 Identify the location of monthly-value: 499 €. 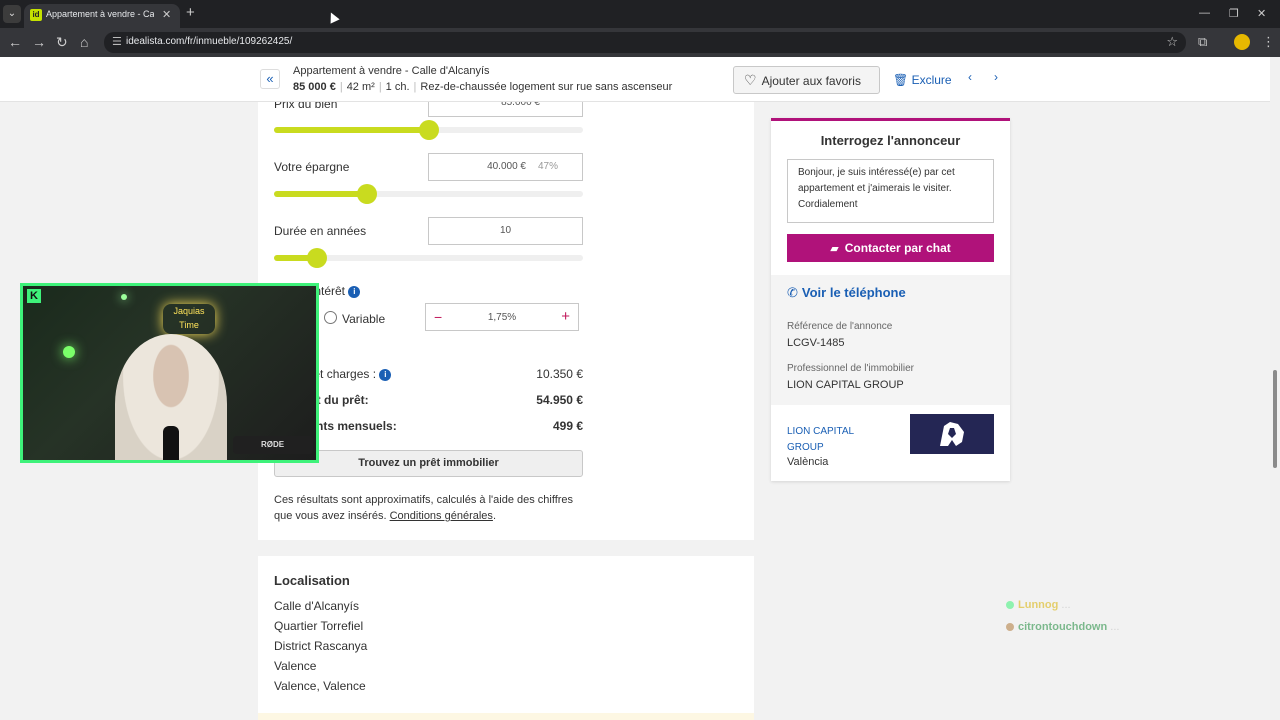
(567, 426).